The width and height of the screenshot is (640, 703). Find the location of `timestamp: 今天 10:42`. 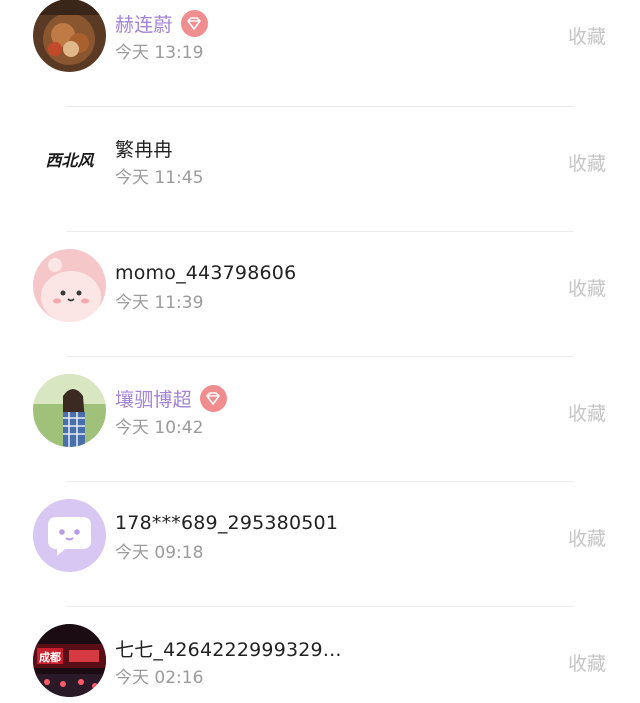

timestamp: 今天 10:42 is located at coordinates (159, 428).